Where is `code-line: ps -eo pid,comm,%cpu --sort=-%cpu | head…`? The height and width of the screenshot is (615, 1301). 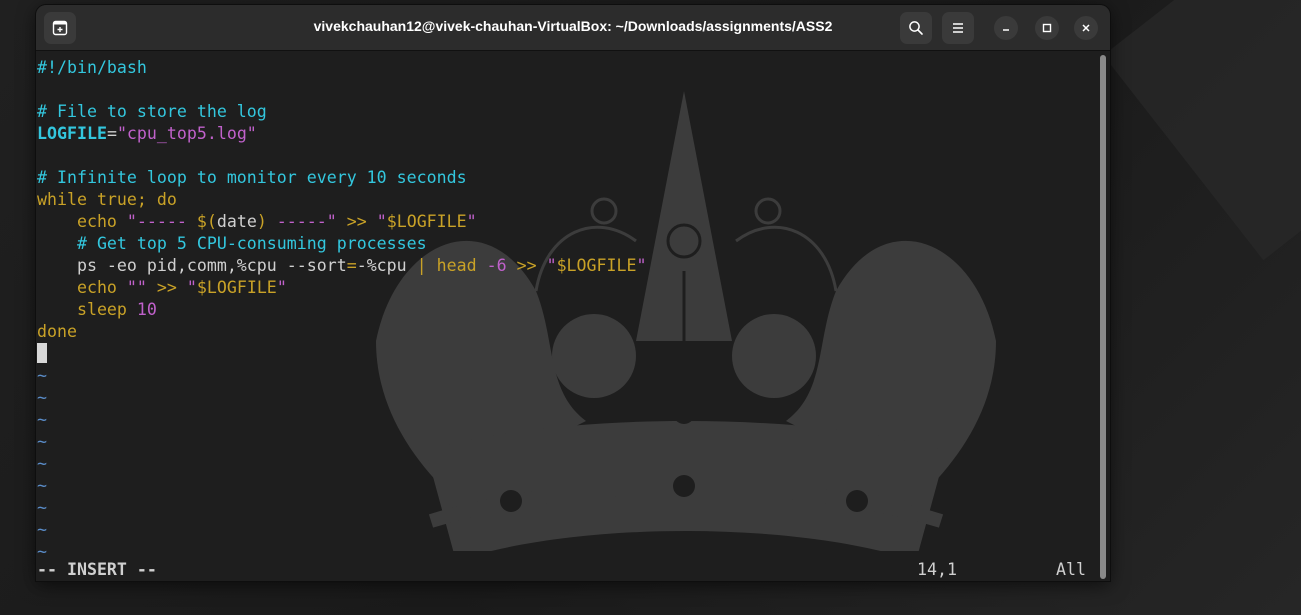 code-line: ps -eo pid,comm,%cpu --sort=-%cpu | head… is located at coordinates (342, 266).